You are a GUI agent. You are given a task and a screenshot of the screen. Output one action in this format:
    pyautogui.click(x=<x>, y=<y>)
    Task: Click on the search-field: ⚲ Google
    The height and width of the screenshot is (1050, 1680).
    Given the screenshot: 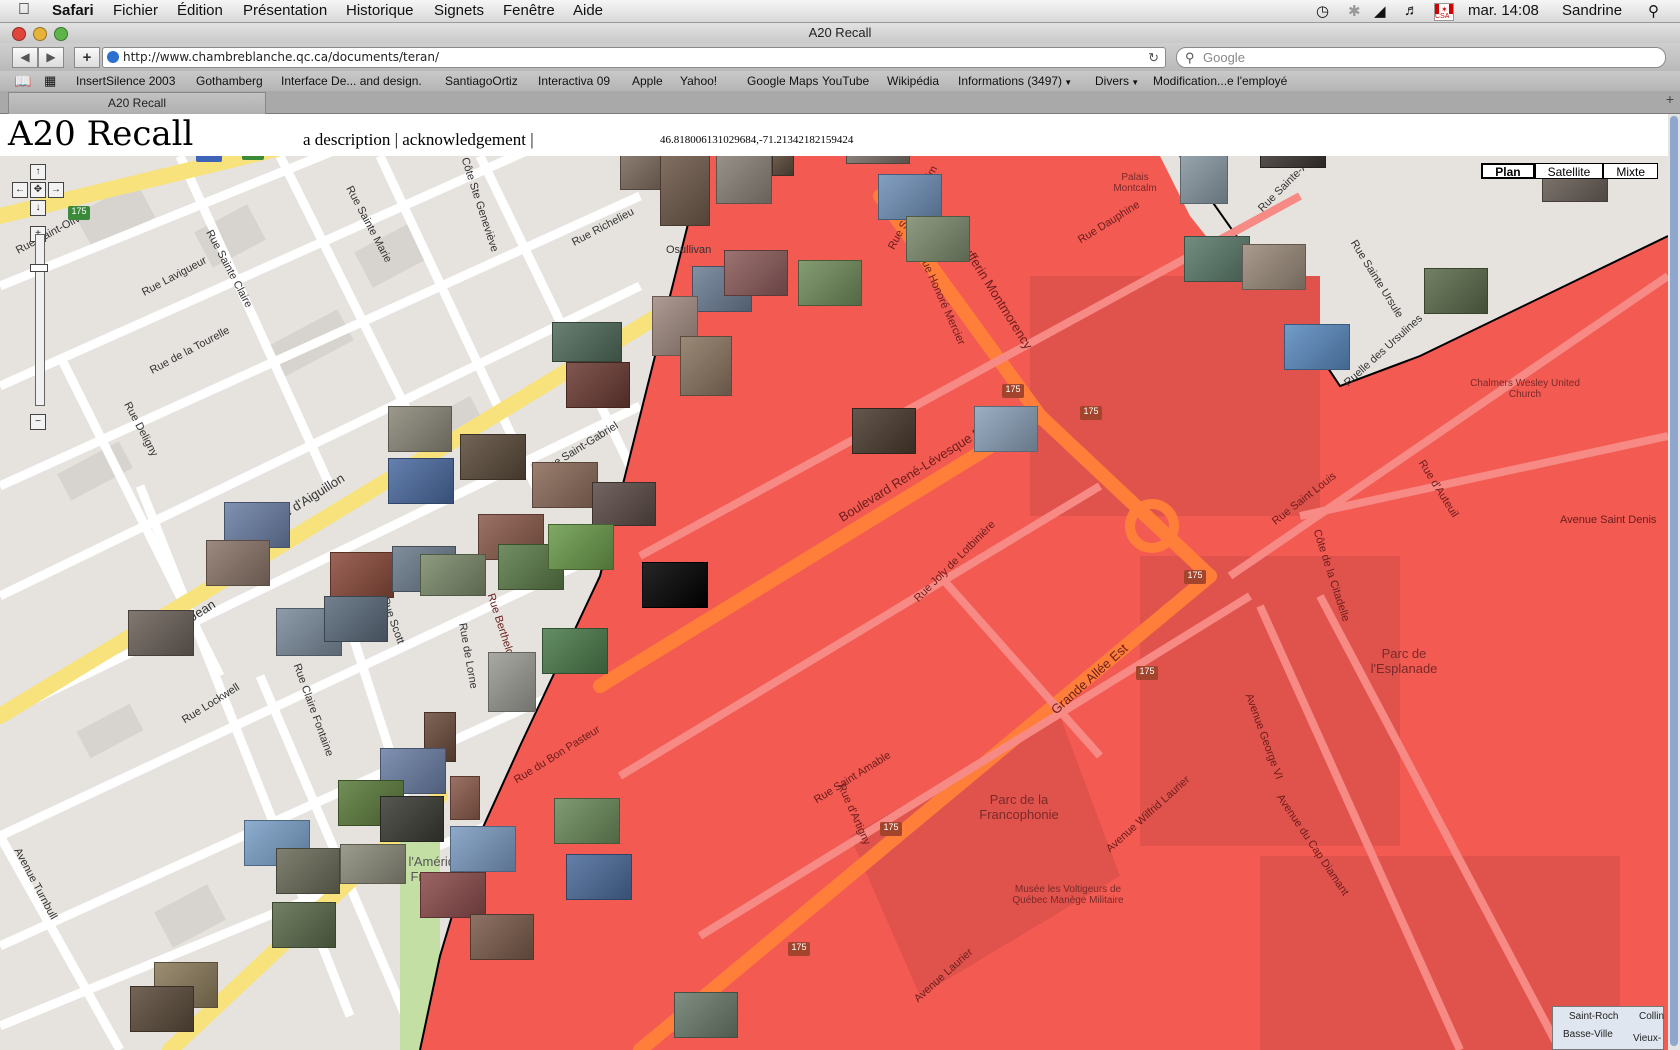 What is the action you would take?
    pyautogui.click(x=1421, y=57)
    